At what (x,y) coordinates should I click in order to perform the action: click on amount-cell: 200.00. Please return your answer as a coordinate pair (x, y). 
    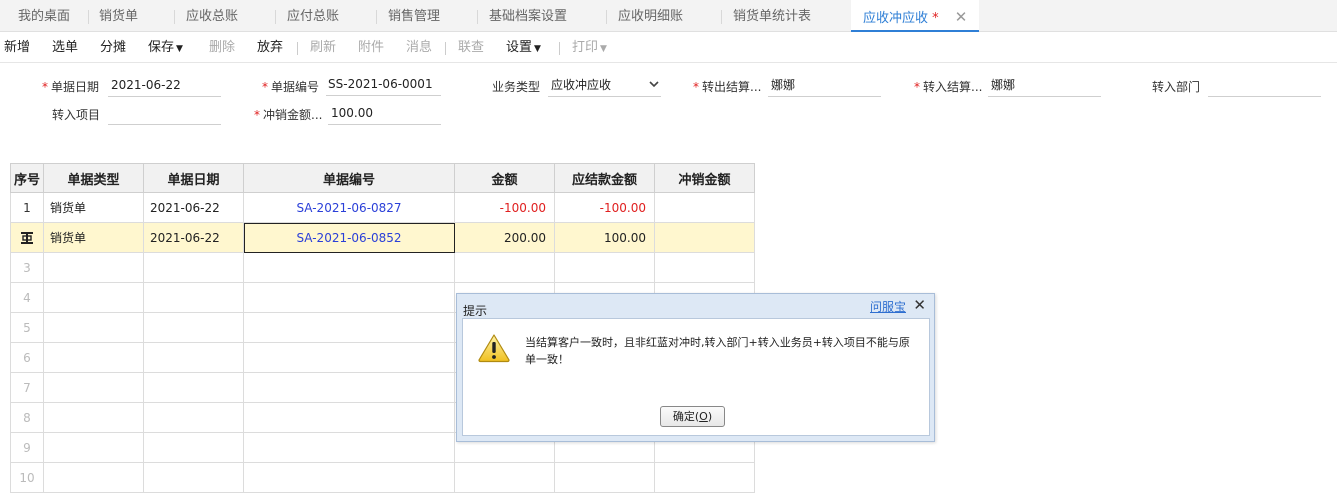
    Looking at the image, I should click on (504, 237).